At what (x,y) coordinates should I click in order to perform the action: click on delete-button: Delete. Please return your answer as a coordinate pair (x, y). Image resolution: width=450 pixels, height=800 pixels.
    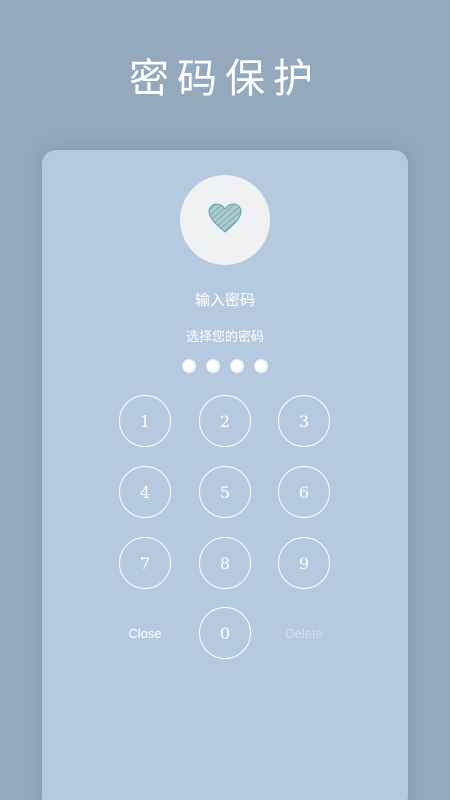
    Looking at the image, I should click on (304, 633).